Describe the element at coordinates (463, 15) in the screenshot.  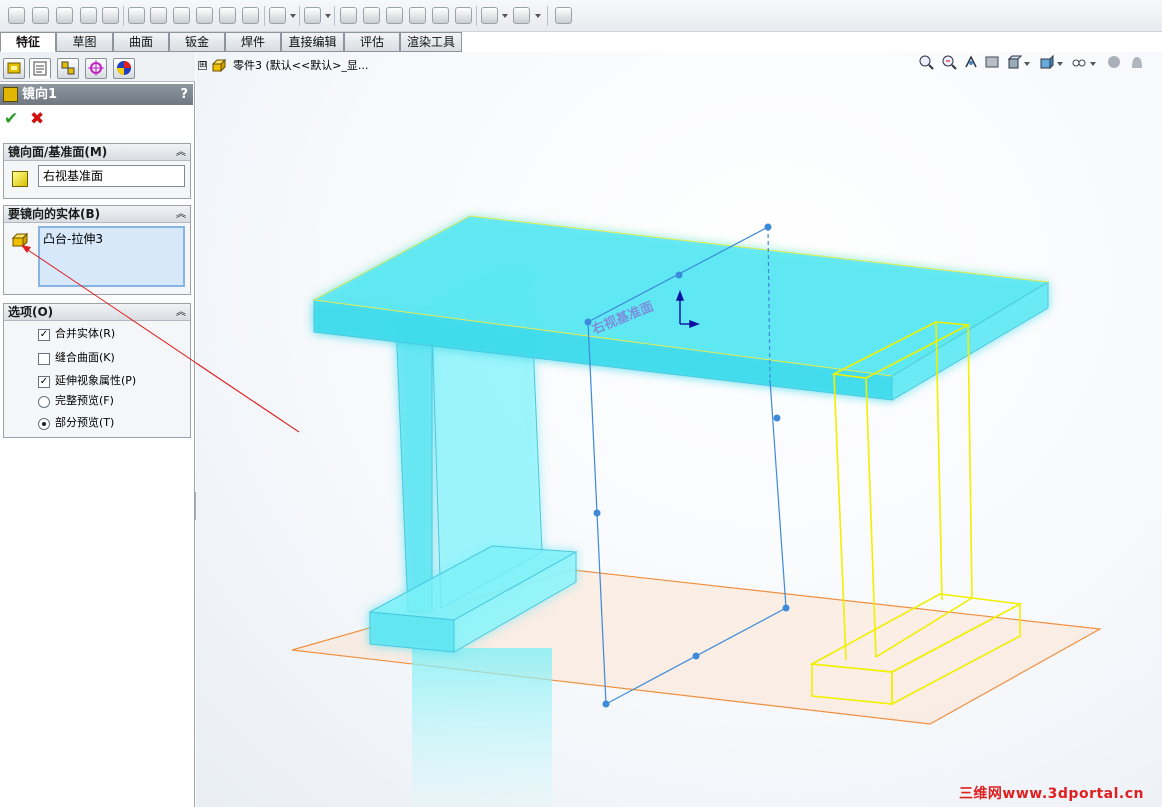
I see `mirror-icon` at that location.